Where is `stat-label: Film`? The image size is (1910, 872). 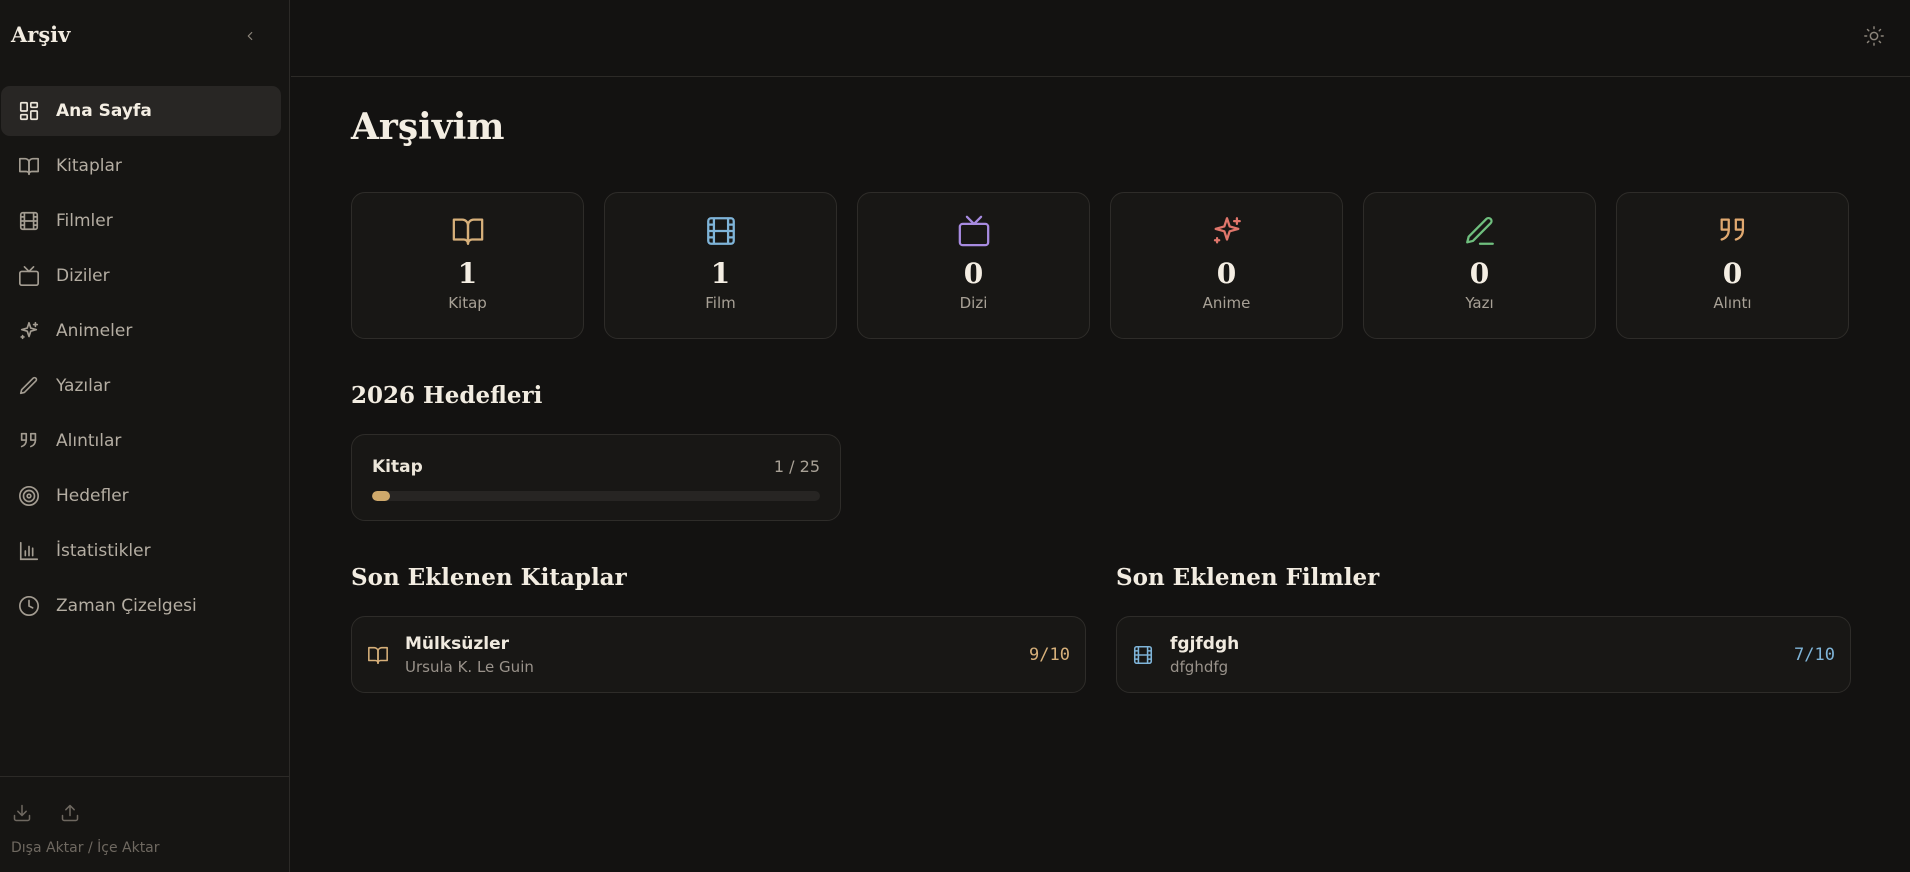
stat-label: Film is located at coordinates (720, 303).